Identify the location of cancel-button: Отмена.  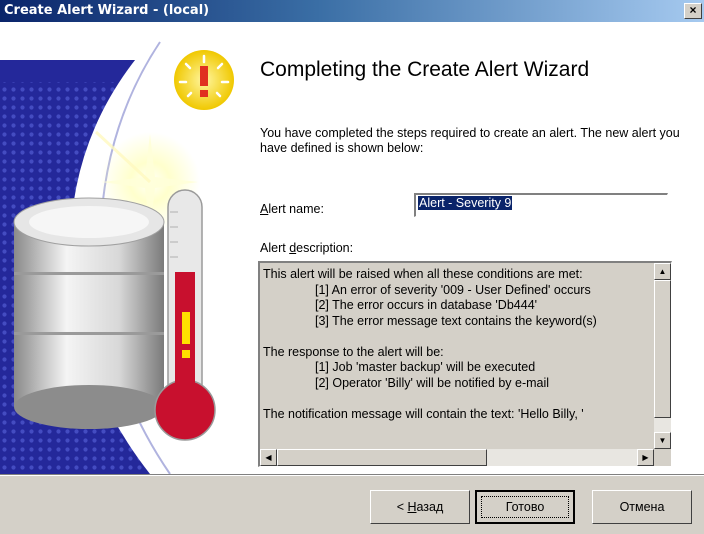
(642, 507).